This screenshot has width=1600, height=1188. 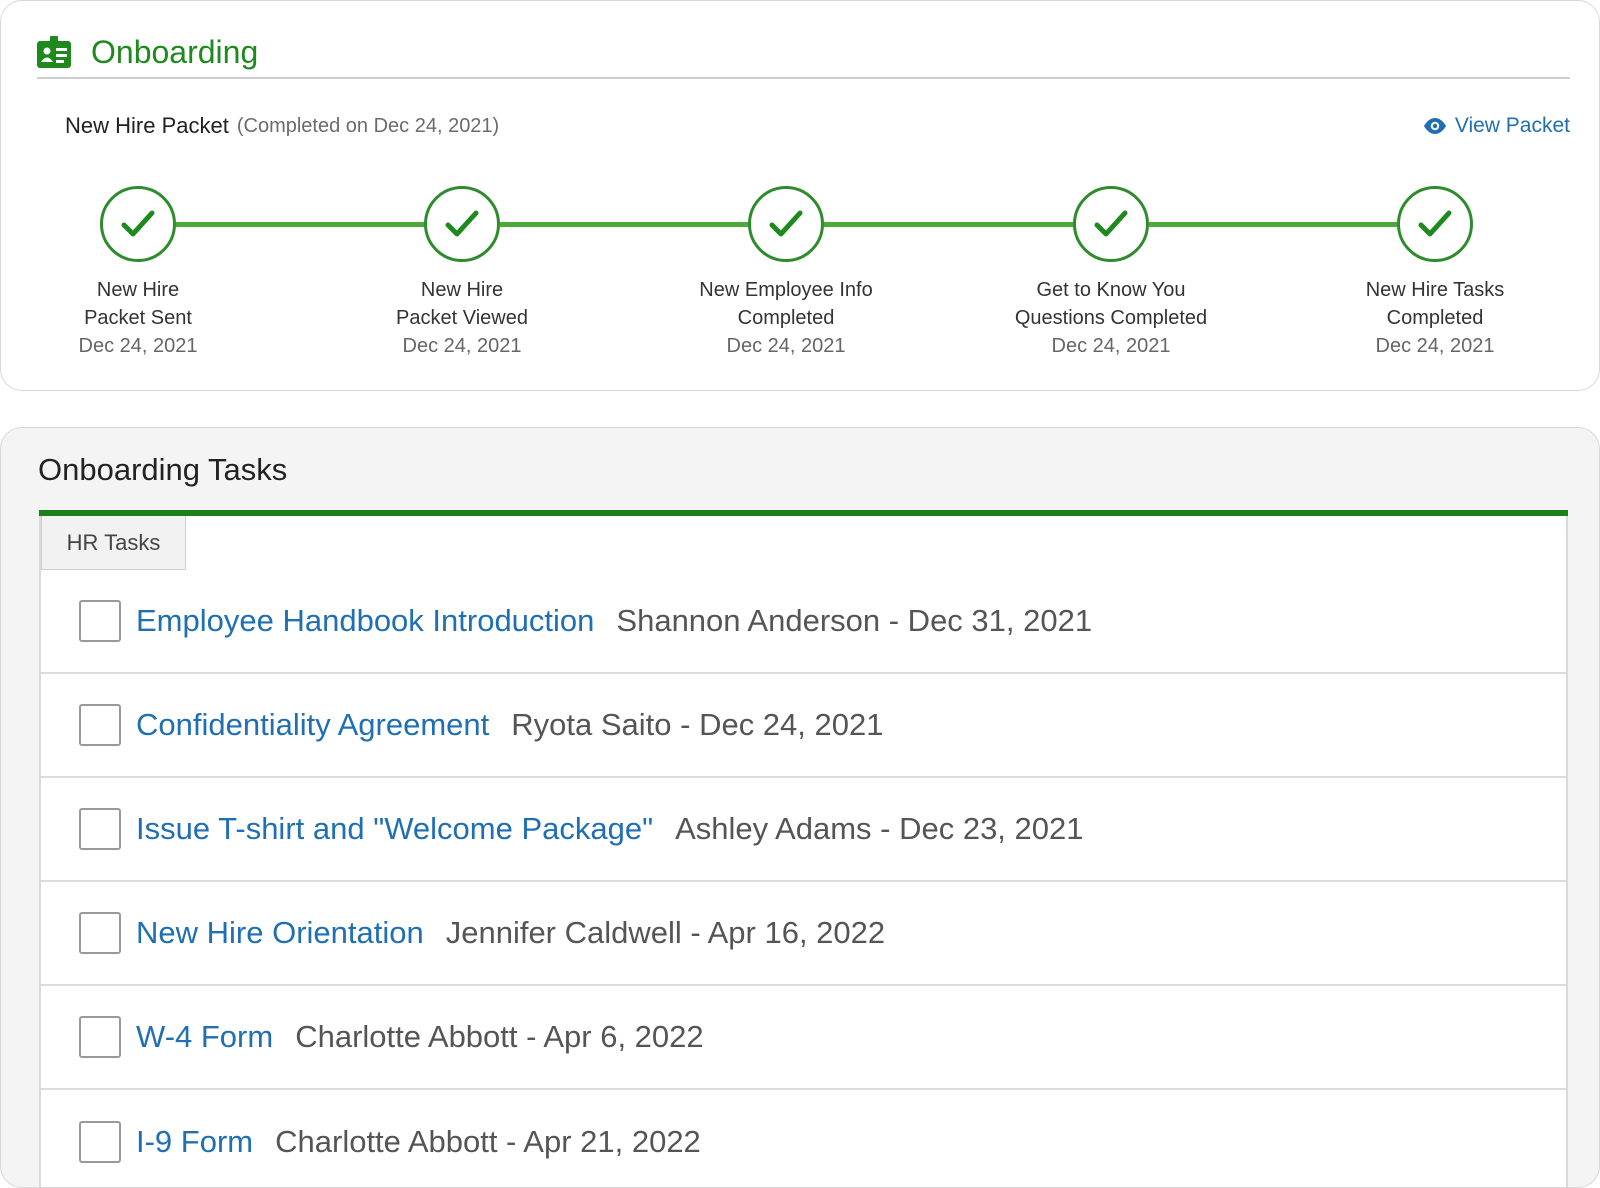 What do you see at coordinates (280, 933) in the screenshot?
I see `task-link: New Hire Orientation` at bounding box center [280, 933].